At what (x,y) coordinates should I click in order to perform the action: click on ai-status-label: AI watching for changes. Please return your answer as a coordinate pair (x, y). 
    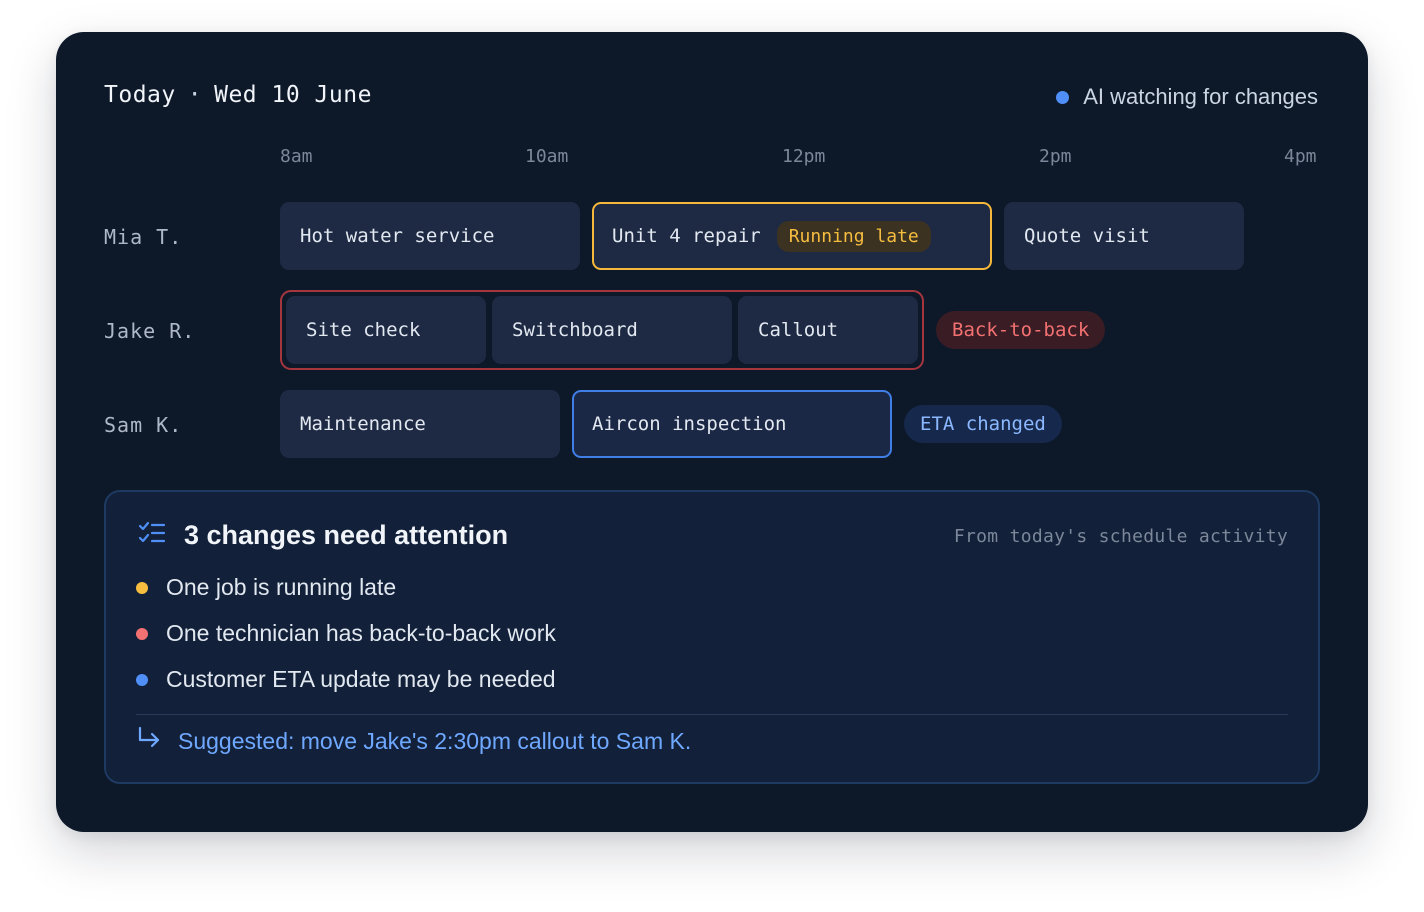
    Looking at the image, I should click on (1200, 96).